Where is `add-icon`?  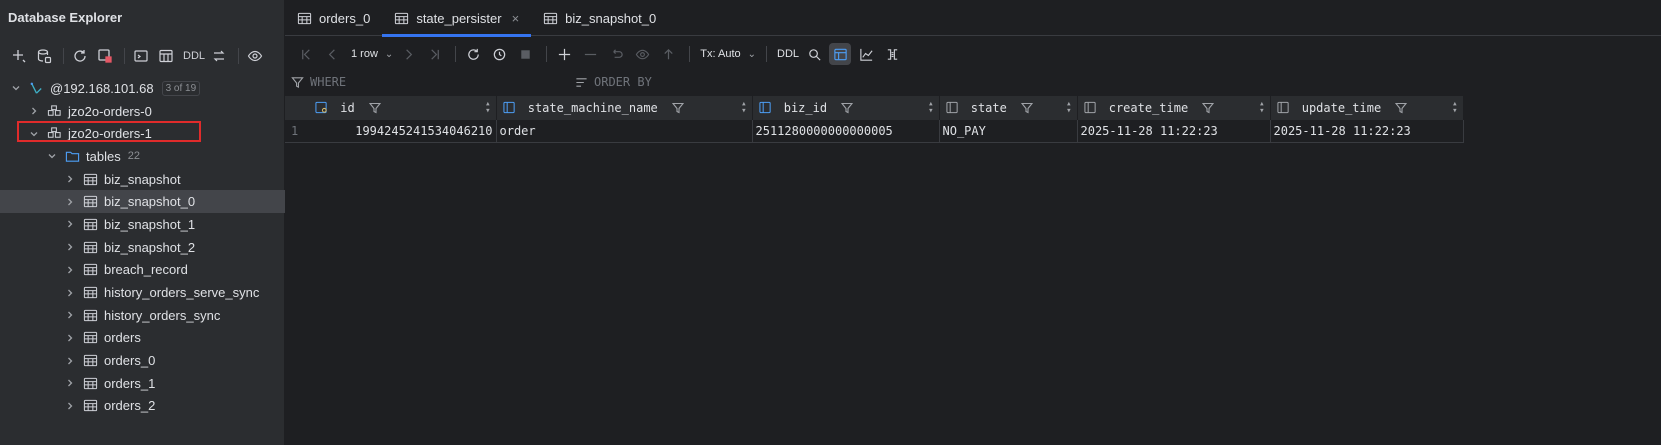 add-icon is located at coordinates (19, 56).